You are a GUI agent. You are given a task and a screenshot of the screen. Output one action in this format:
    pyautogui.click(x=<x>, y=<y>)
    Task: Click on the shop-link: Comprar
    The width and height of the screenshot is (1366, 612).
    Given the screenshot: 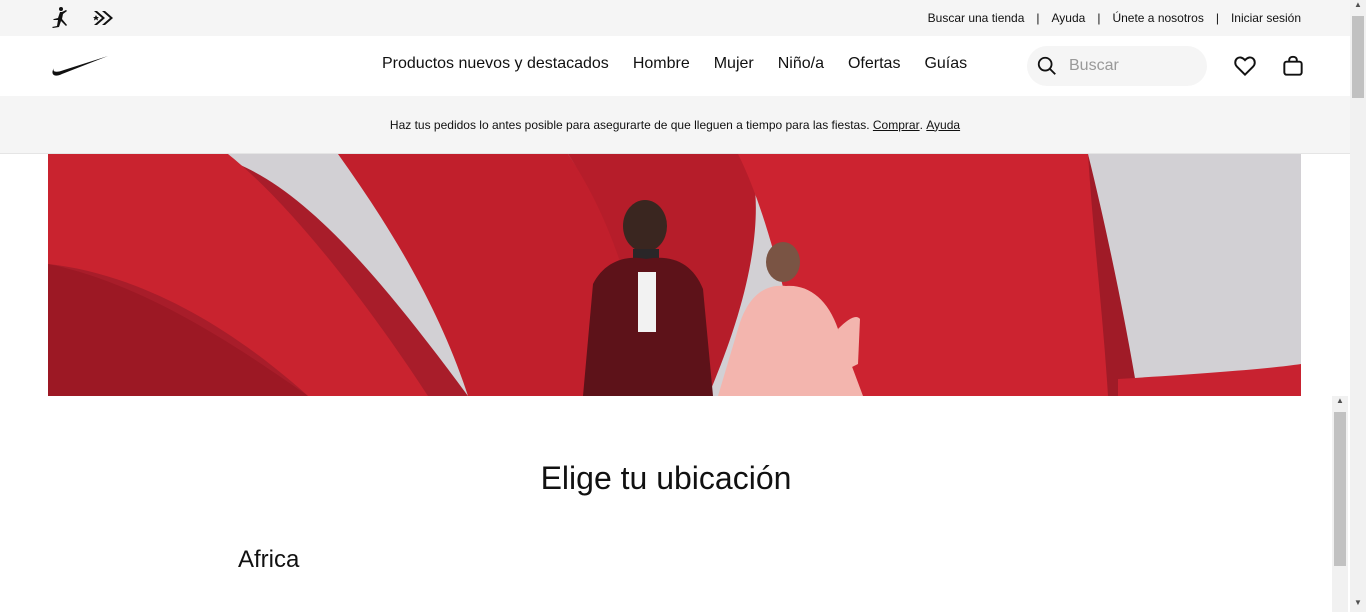 What is the action you would take?
    pyautogui.click(x=896, y=125)
    